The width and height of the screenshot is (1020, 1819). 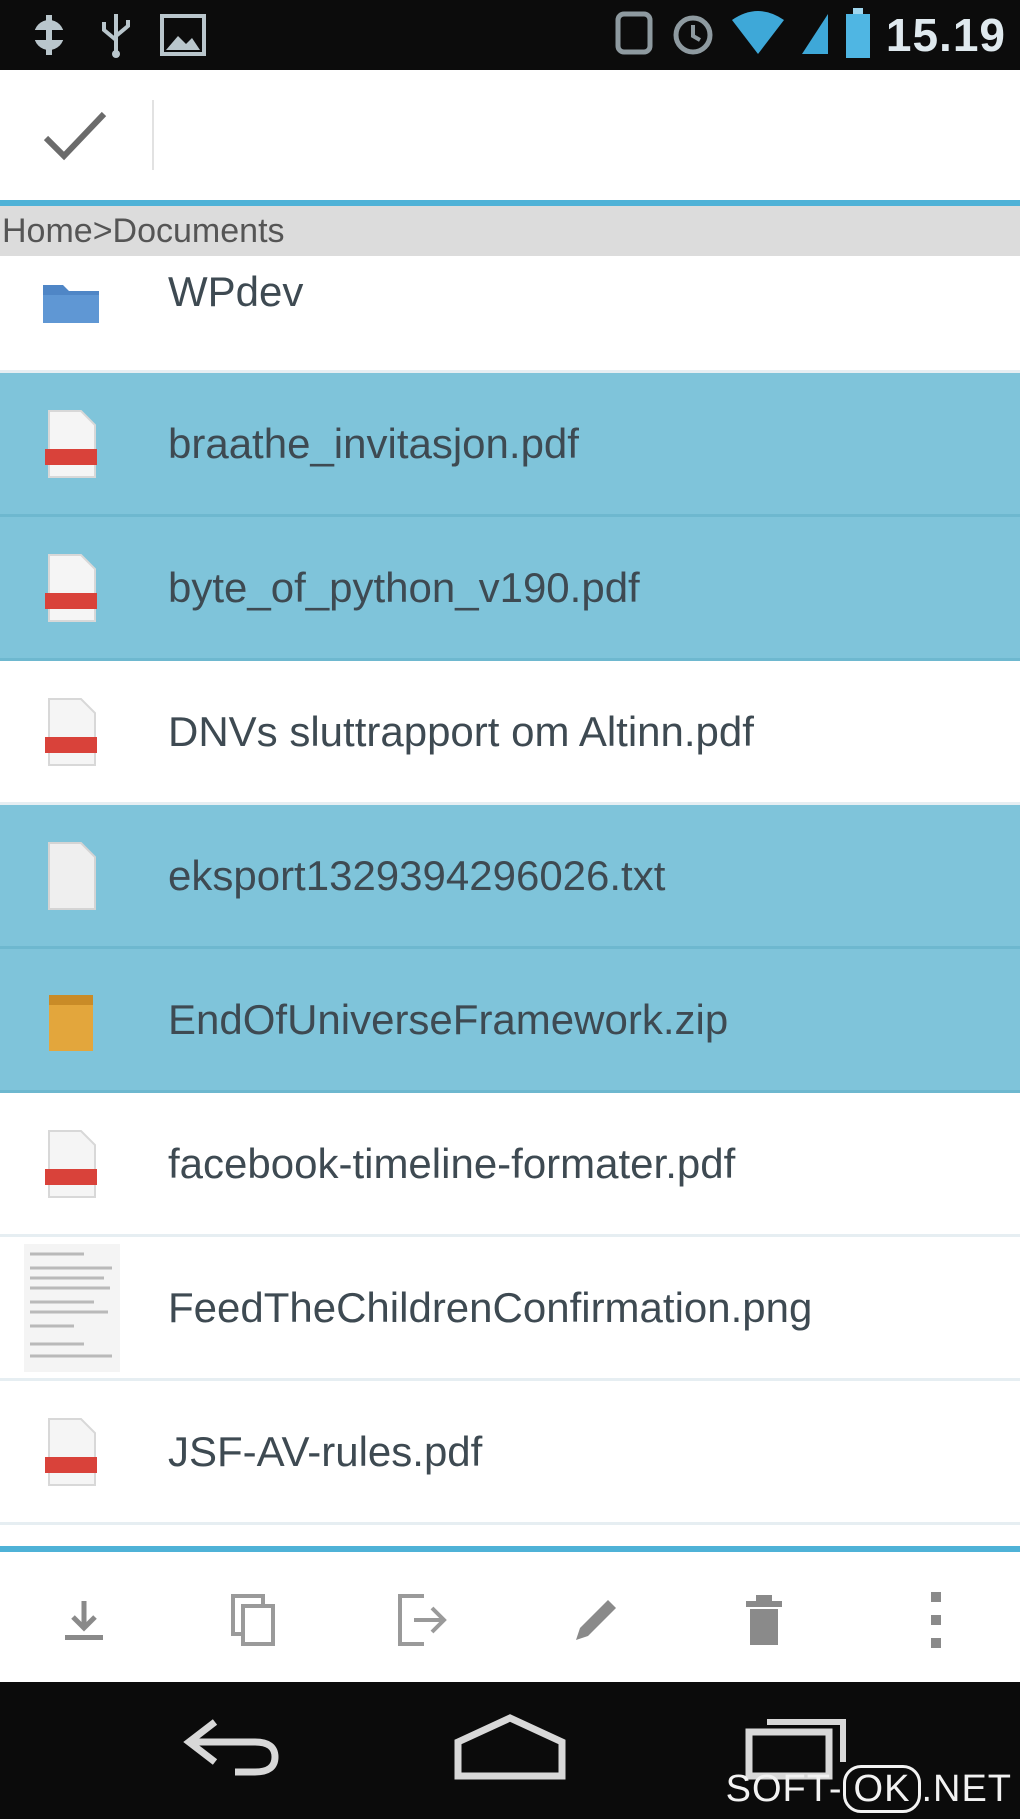 What do you see at coordinates (236, 291) in the screenshot?
I see `file-name: WPdev` at bounding box center [236, 291].